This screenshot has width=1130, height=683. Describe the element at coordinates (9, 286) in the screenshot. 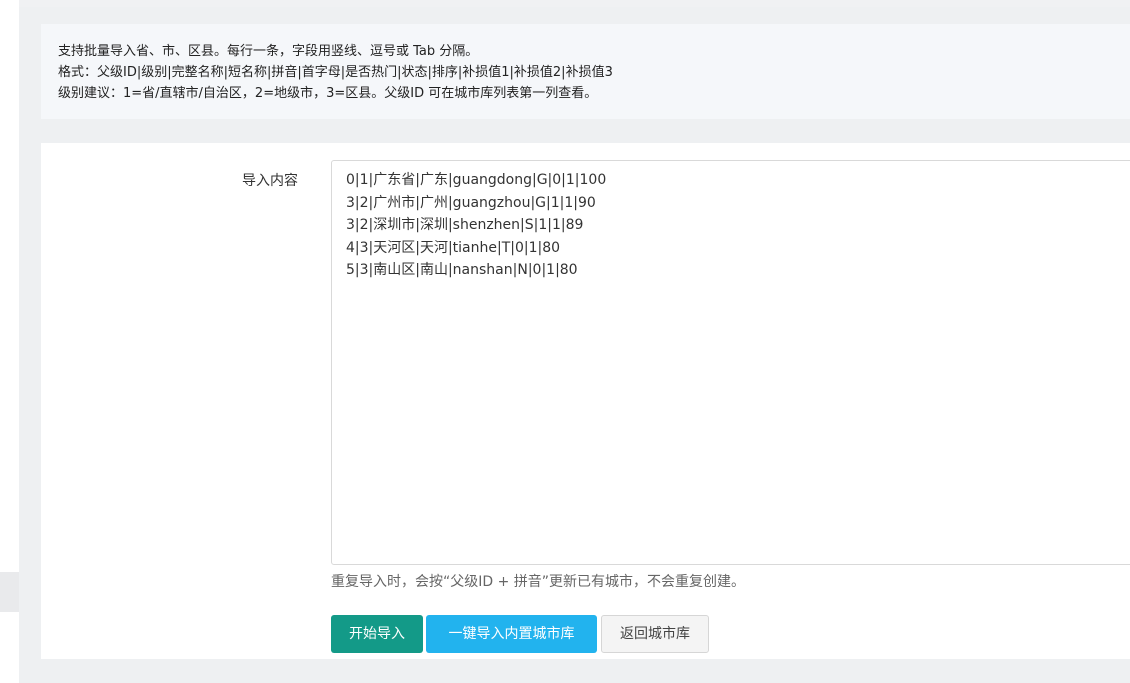

I see `sidebar-edge` at that location.